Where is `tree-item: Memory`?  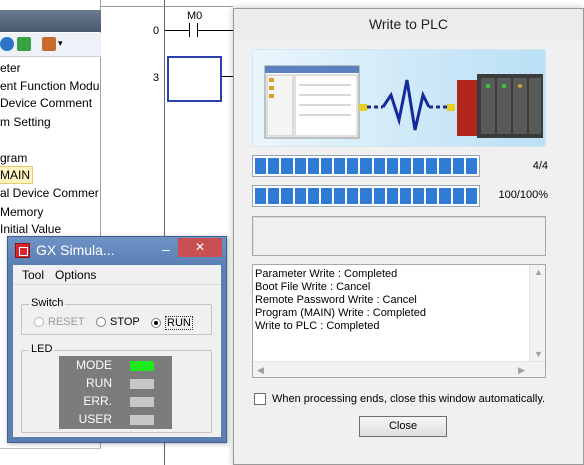 tree-item: Memory is located at coordinates (21, 212).